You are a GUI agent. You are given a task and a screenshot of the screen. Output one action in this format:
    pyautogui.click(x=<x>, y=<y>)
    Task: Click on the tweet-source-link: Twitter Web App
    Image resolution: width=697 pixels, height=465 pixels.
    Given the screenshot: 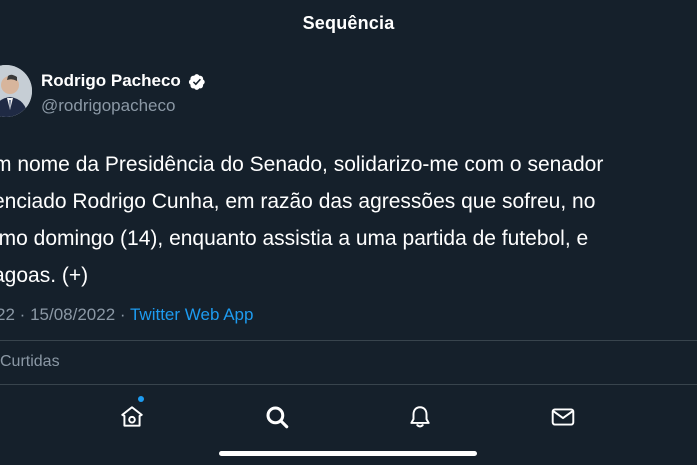 What is the action you would take?
    pyautogui.click(x=191, y=314)
    